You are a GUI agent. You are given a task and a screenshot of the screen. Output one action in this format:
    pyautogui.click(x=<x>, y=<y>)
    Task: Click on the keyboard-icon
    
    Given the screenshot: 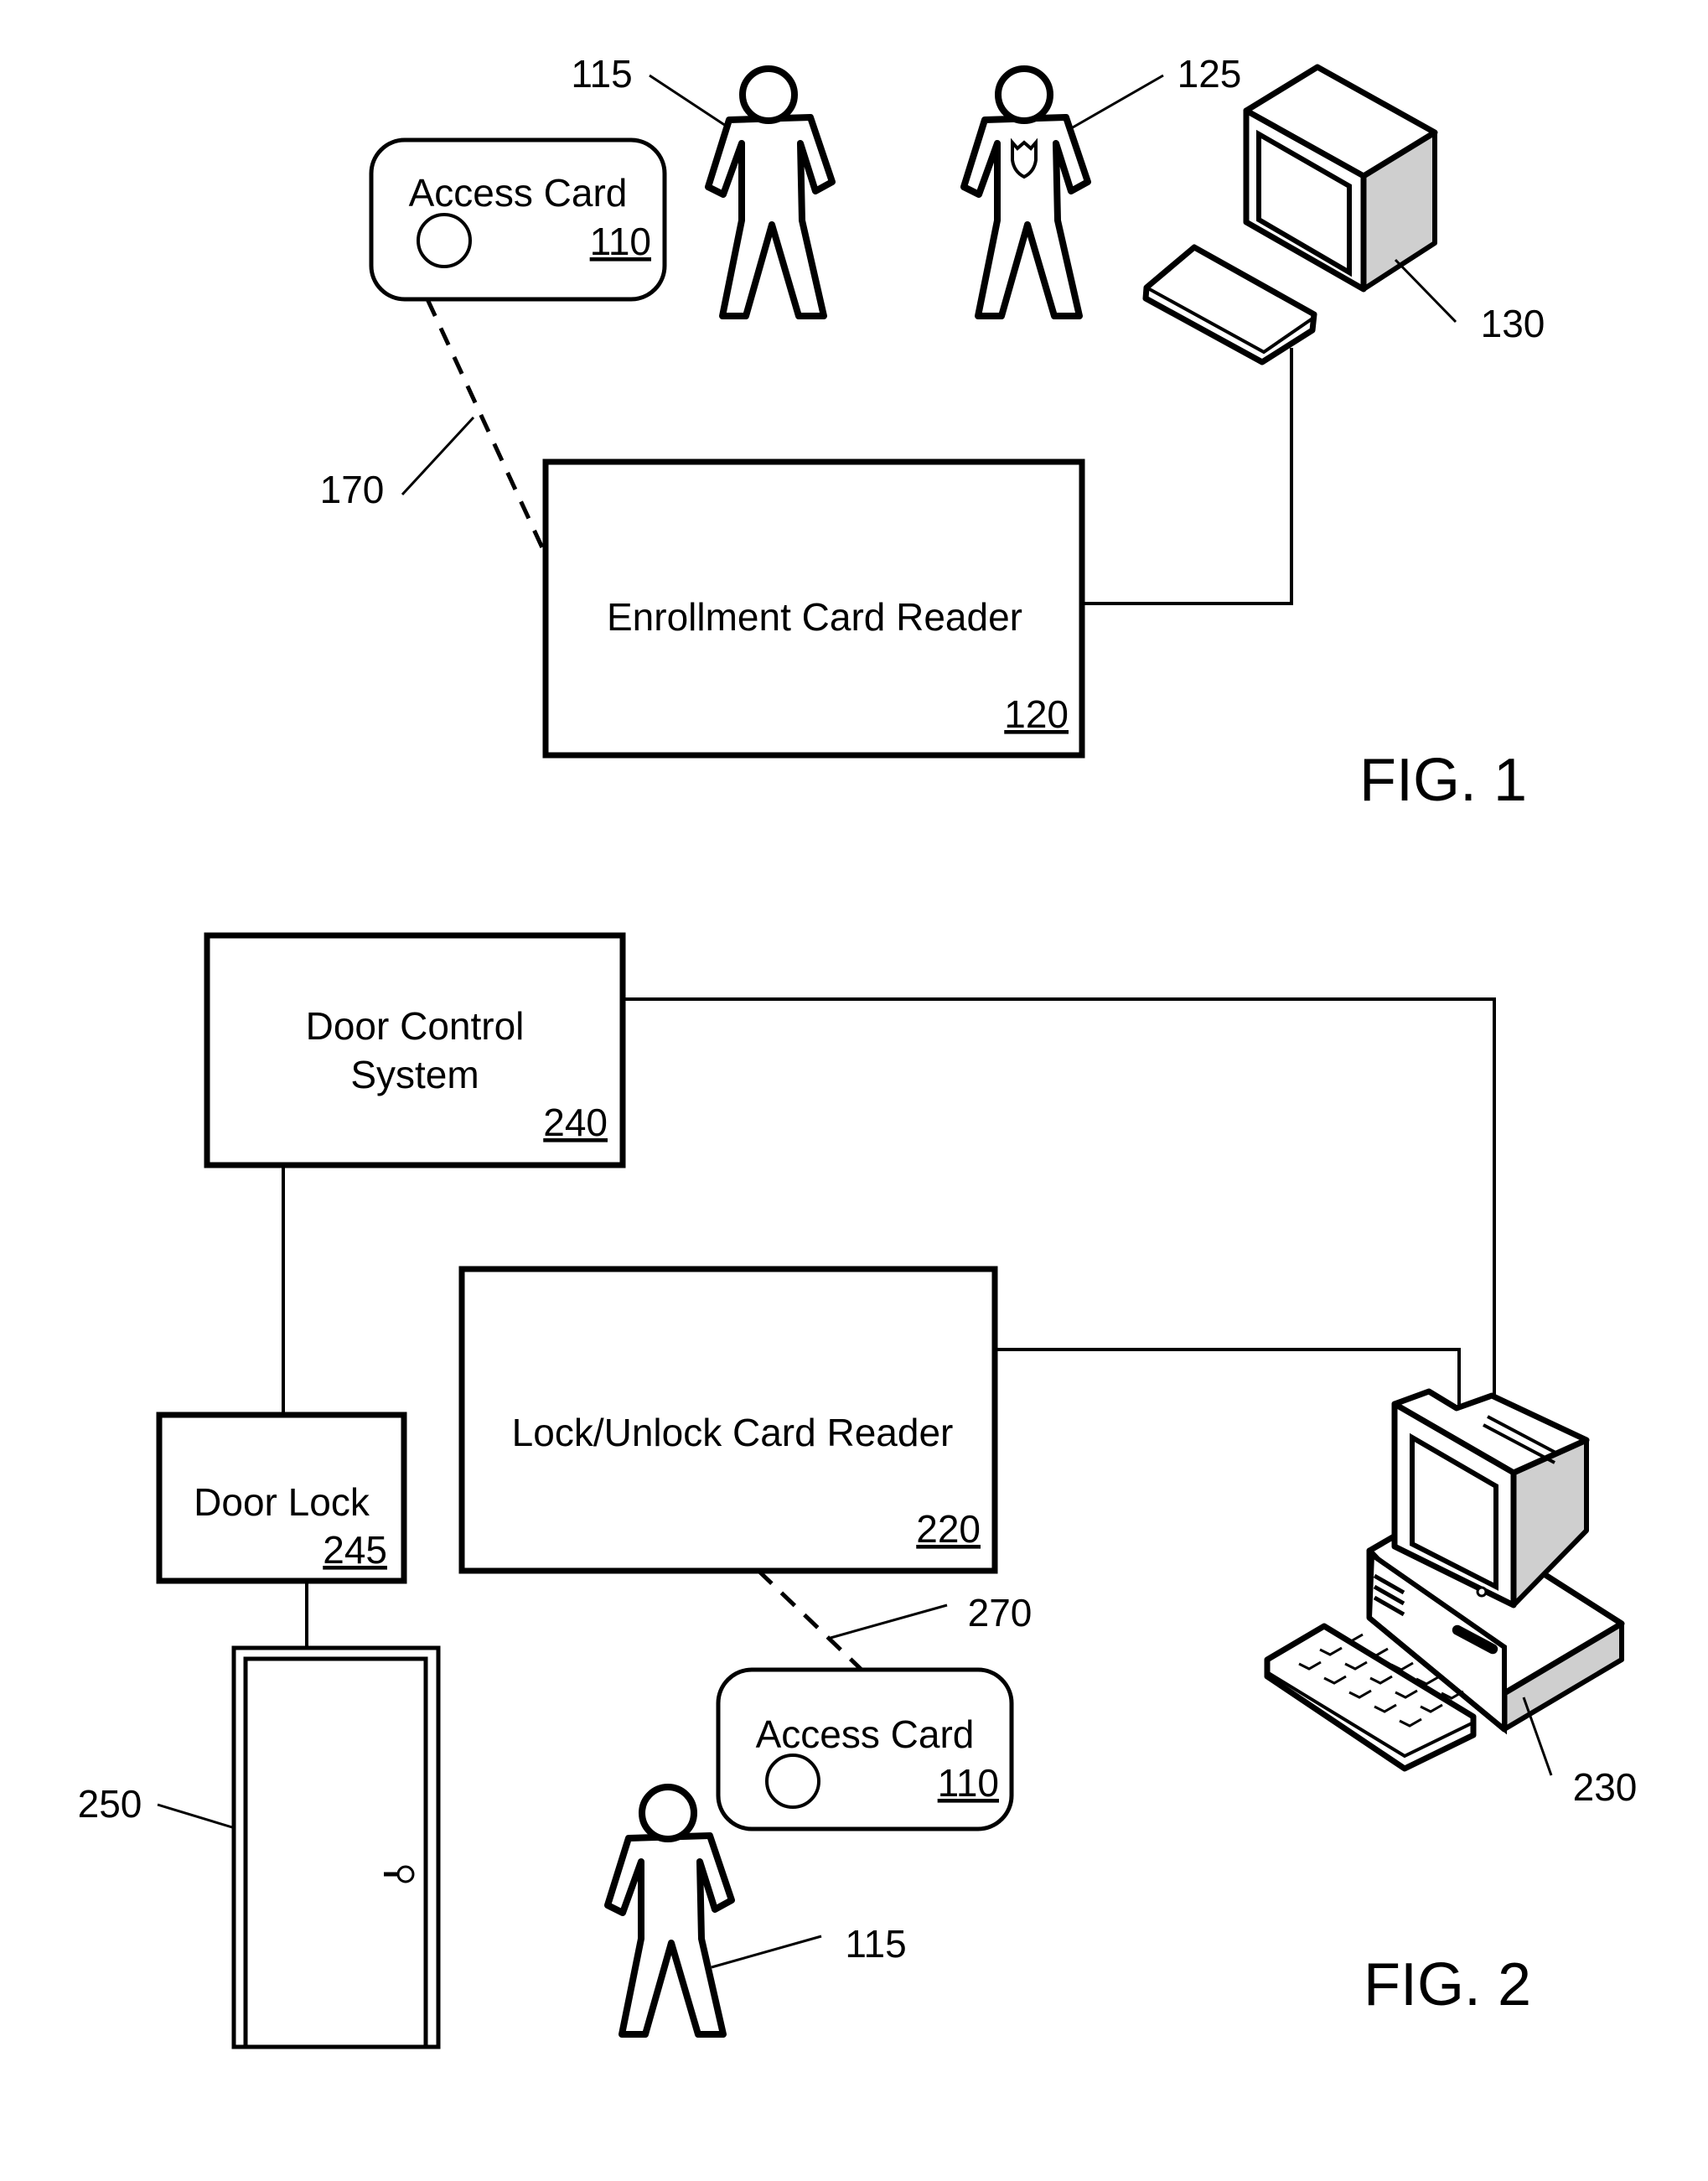 What is the action you would take?
    pyautogui.click(x=1229, y=304)
    